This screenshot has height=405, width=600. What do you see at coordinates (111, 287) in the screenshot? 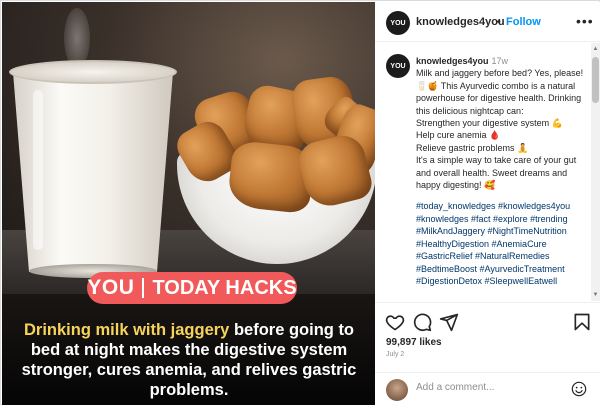
I see `brand-logo: YOU` at bounding box center [111, 287].